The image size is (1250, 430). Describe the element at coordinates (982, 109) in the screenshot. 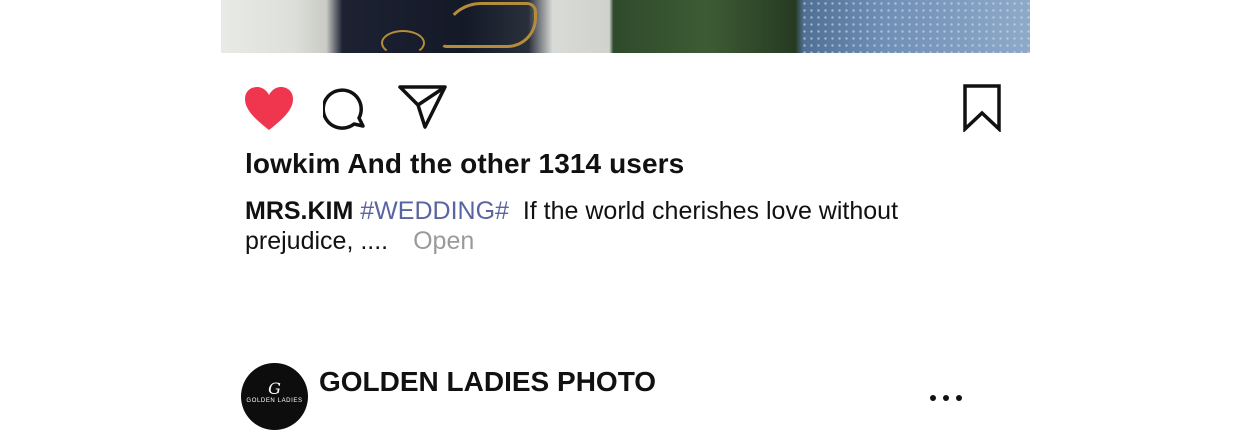

I see `bookmark-icon` at that location.